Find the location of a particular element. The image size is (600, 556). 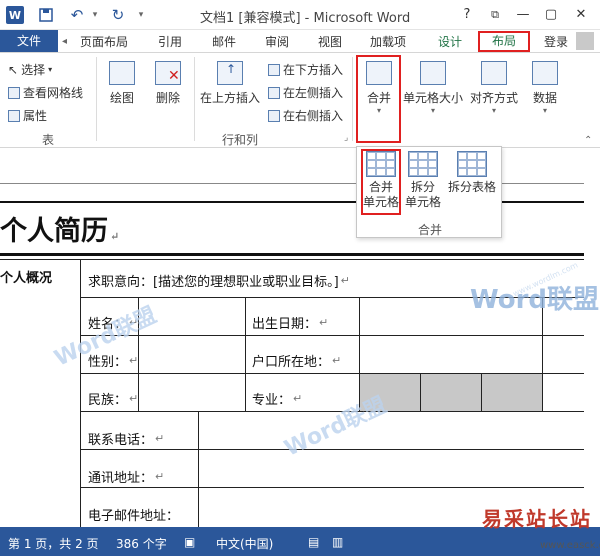

birth-label: 出生日期： ↵ is located at coordinates (290, 322).